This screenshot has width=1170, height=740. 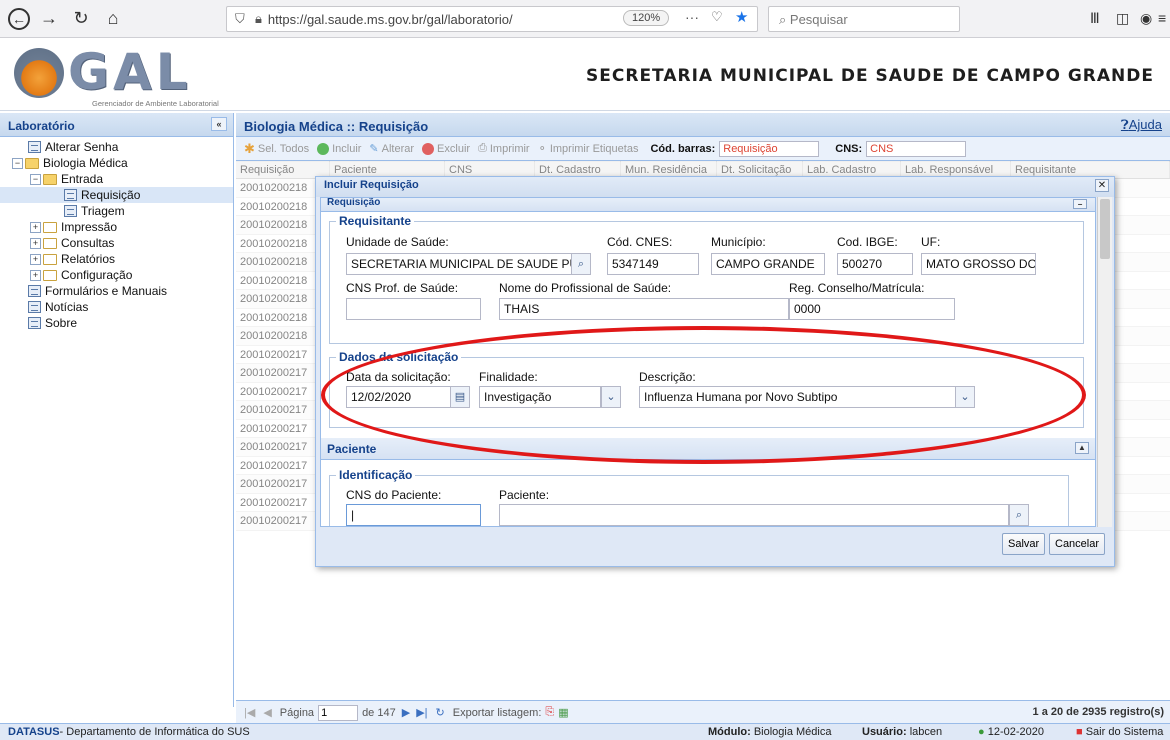 I want to click on pdf-export-icon: ⎘, so click(x=549, y=712).